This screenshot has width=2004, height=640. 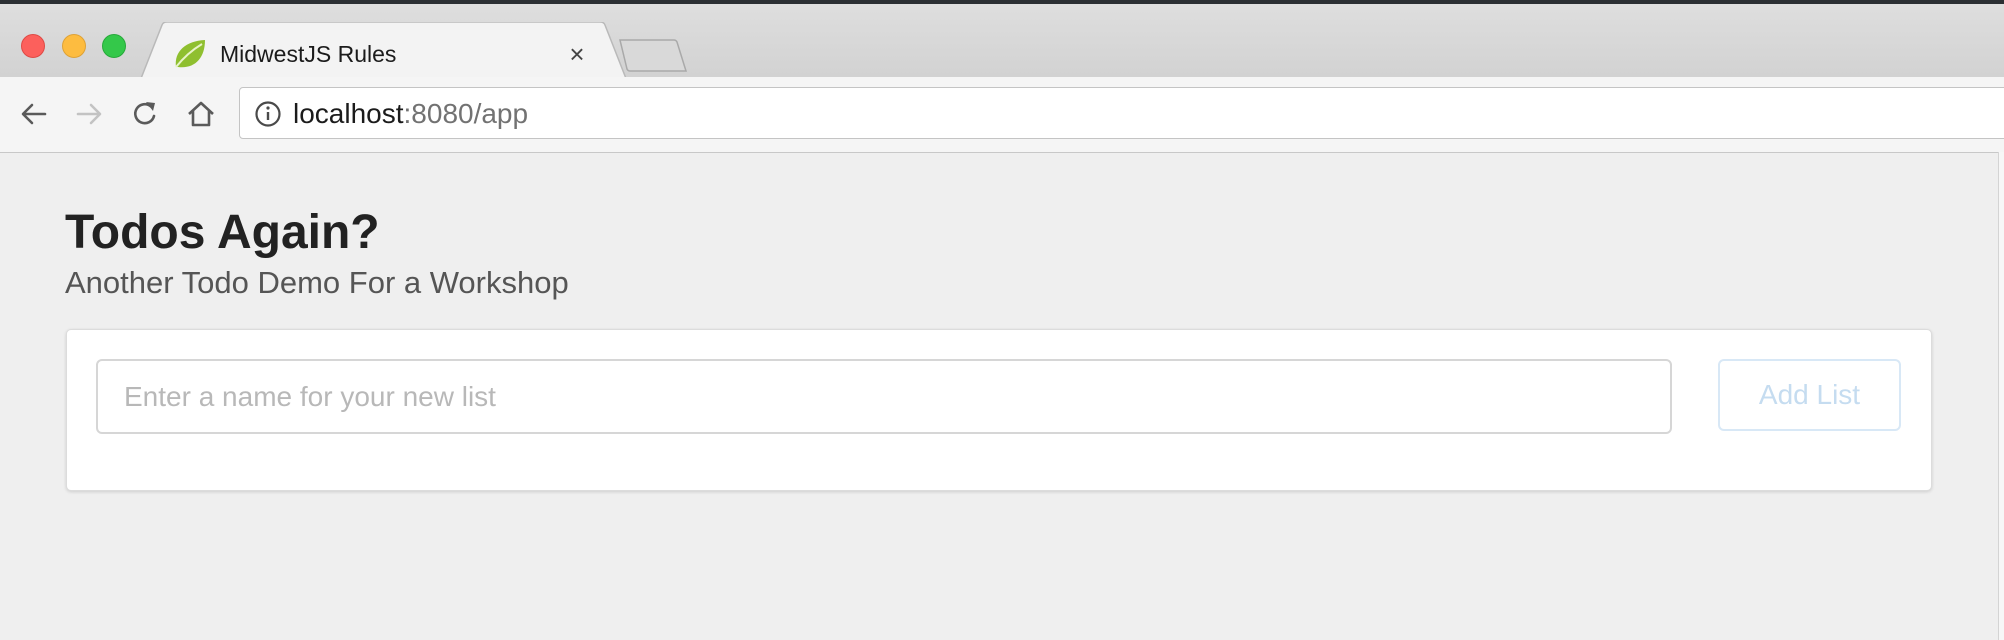 What do you see at coordinates (145, 114) in the screenshot?
I see `reload-icon` at bounding box center [145, 114].